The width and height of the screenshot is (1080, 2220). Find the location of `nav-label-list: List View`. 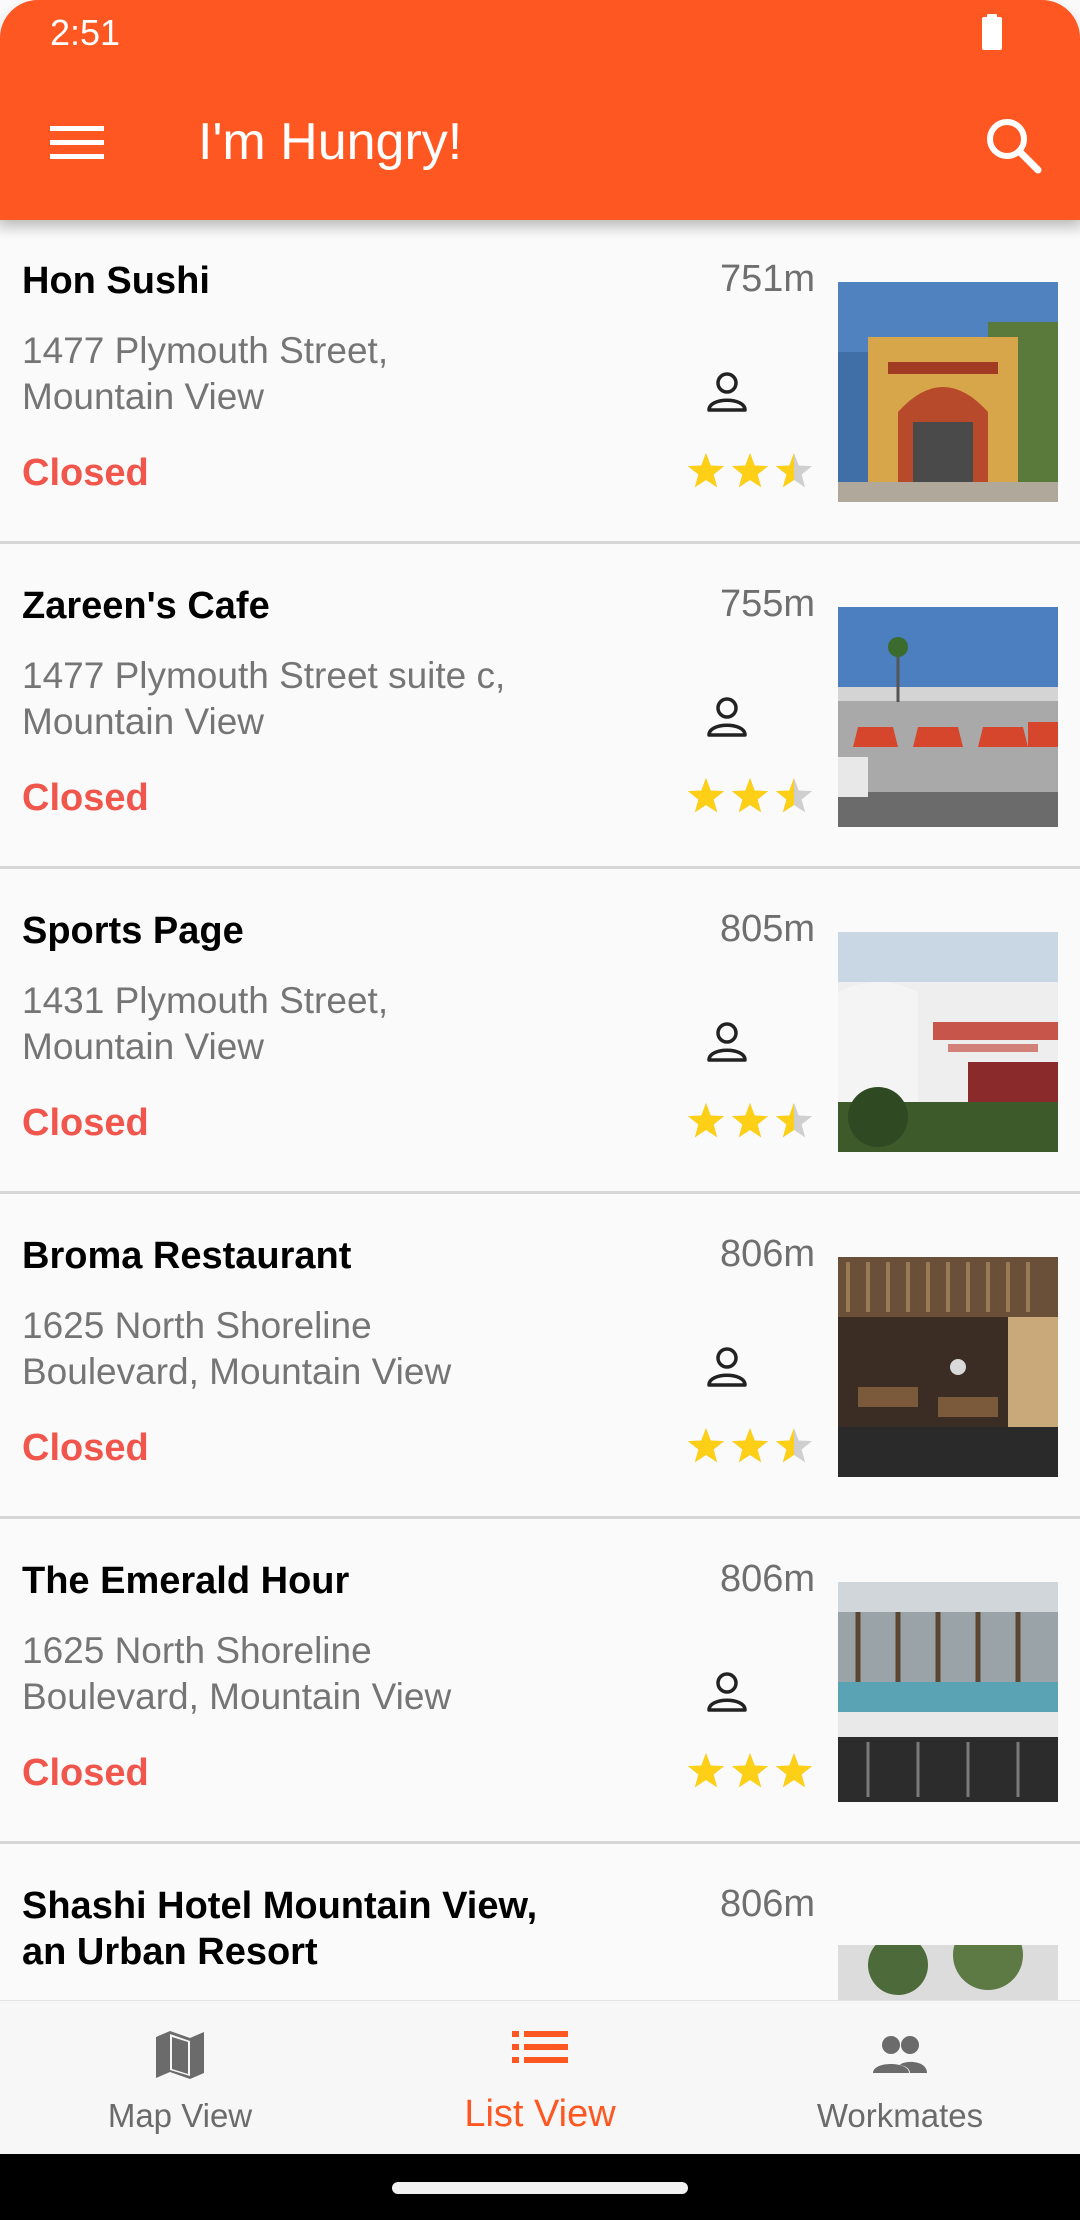

nav-label-list: List View is located at coordinates (540, 2114).